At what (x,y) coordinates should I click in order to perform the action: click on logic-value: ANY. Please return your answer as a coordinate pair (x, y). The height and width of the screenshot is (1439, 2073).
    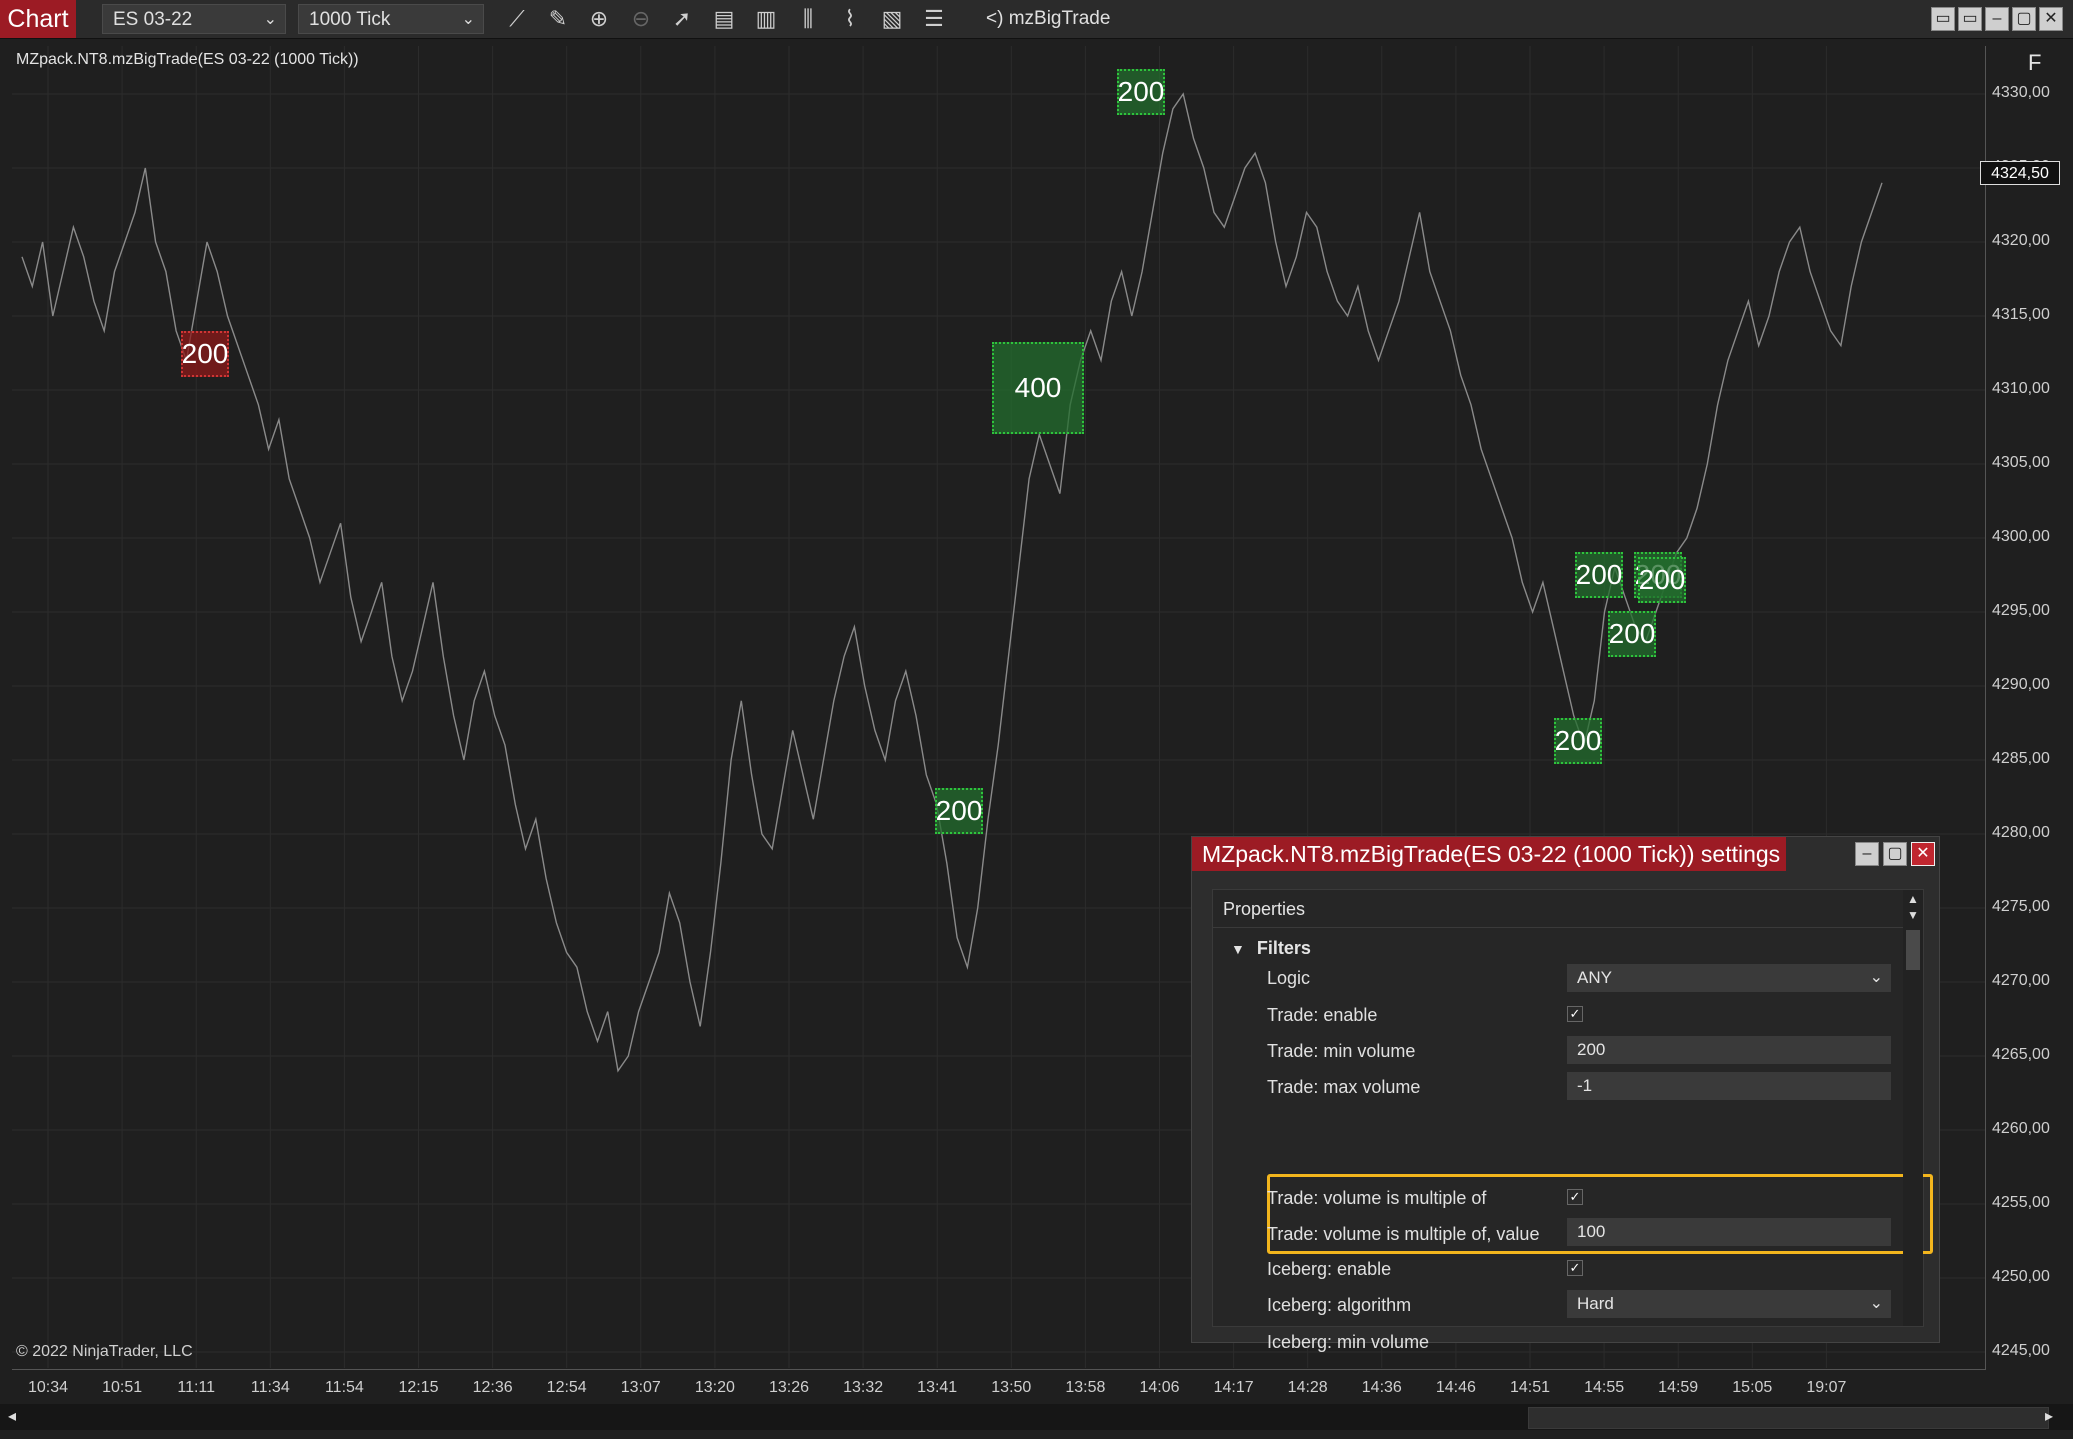
    Looking at the image, I should click on (1594, 977).